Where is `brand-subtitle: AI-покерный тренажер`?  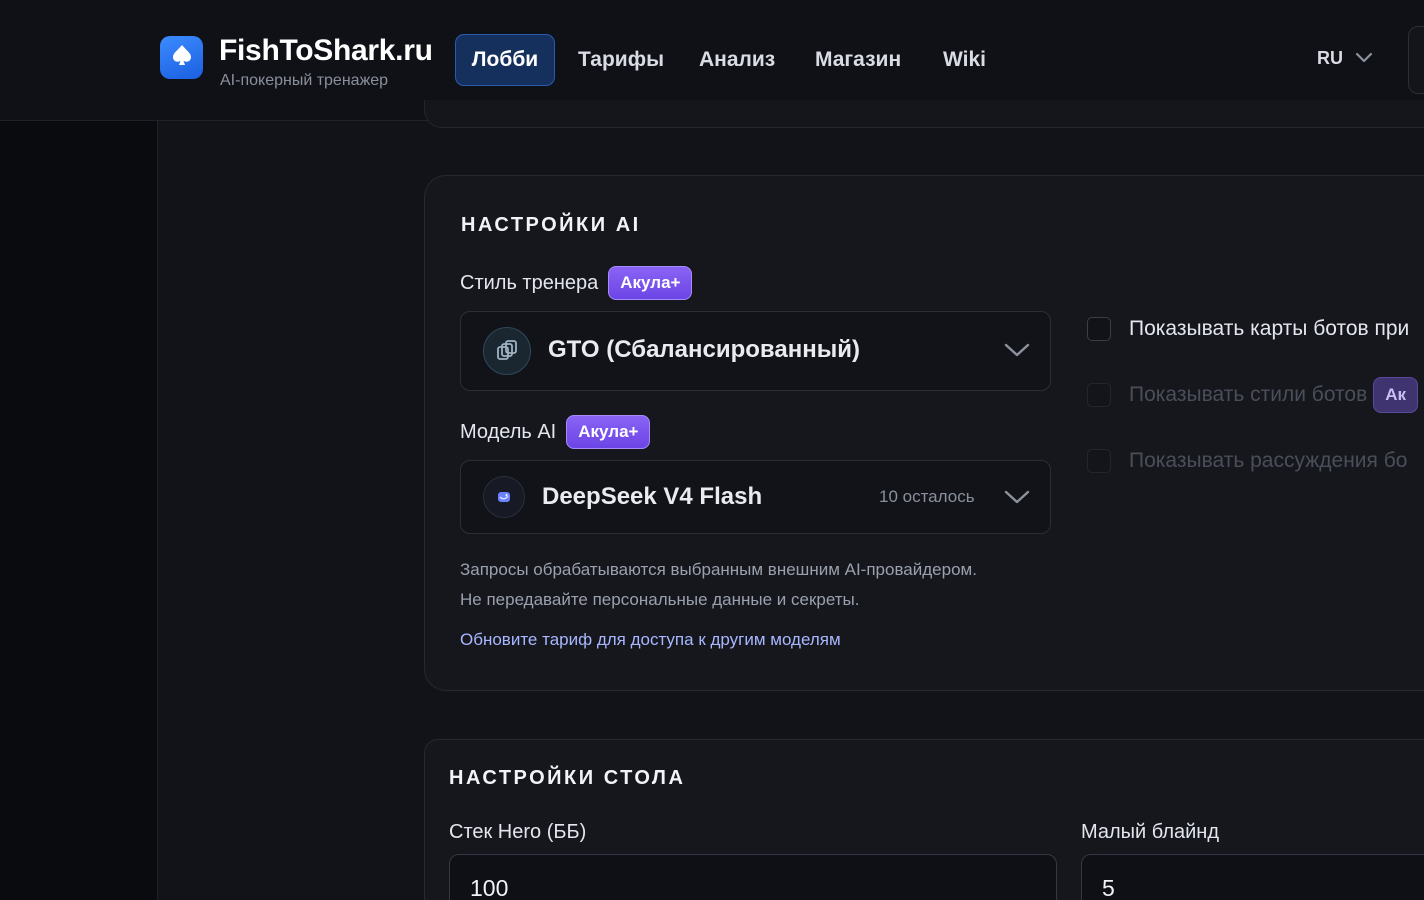 brand-subtitle: AI-покерный тренажер is located at coordinates (304, 80).